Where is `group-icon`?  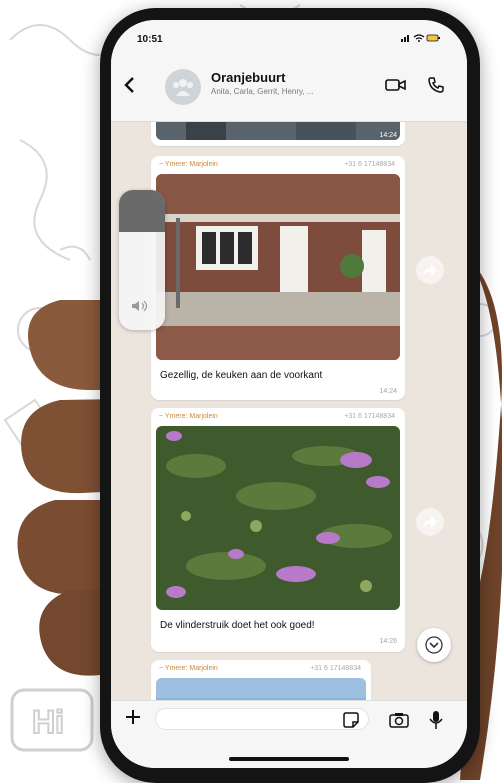 group-icon is located at coordinates (183, 87).